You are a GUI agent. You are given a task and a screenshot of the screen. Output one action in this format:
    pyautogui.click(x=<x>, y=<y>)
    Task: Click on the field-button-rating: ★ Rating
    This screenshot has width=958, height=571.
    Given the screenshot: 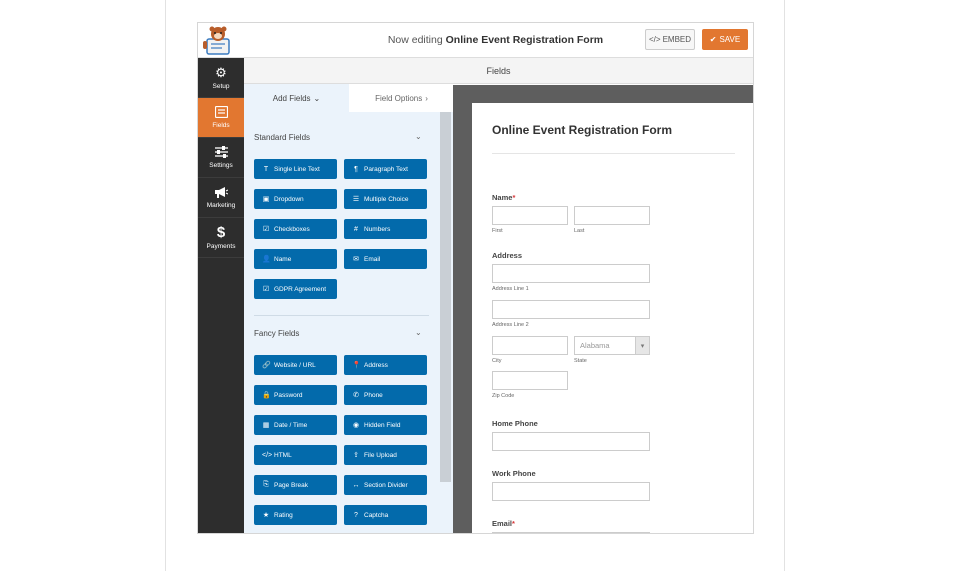 What is the action you would take?
    pyautogui.click(x=295, y=515)
    